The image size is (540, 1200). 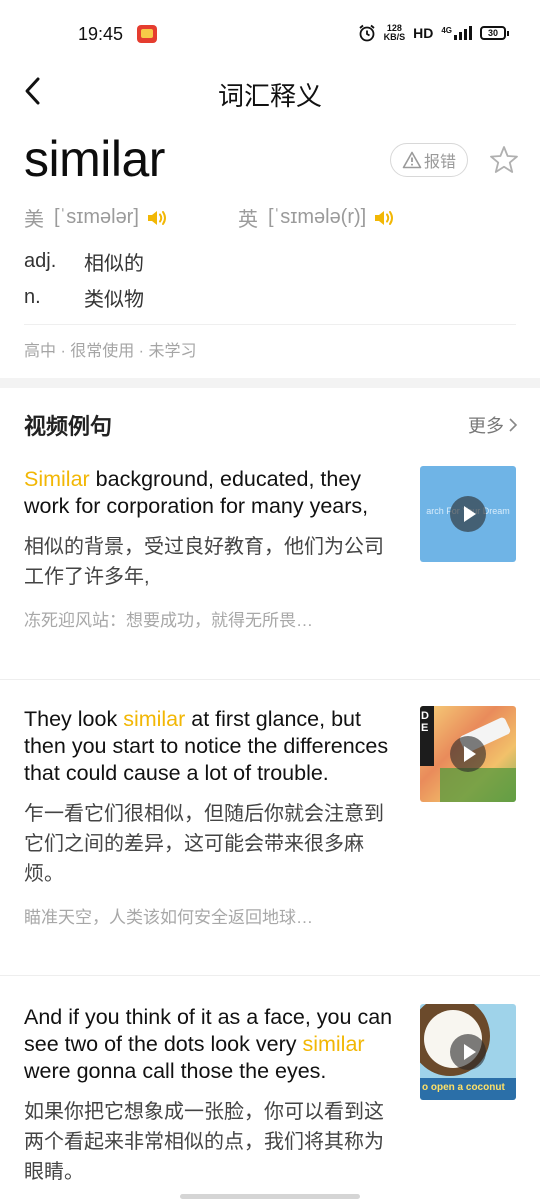 I want to click on star-favorite-icon, so click(x=504, y=160).